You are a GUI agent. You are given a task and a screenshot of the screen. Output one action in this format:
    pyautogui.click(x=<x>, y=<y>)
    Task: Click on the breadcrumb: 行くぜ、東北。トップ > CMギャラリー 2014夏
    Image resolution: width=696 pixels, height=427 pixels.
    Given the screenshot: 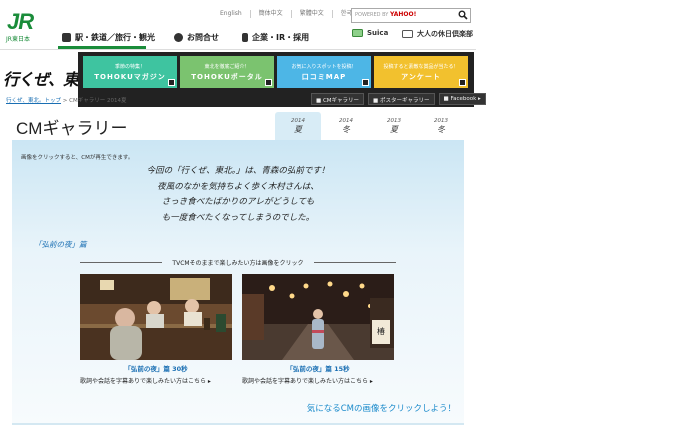 What is the action you would take?
    pyautogui.click(x=66, y=100)
    